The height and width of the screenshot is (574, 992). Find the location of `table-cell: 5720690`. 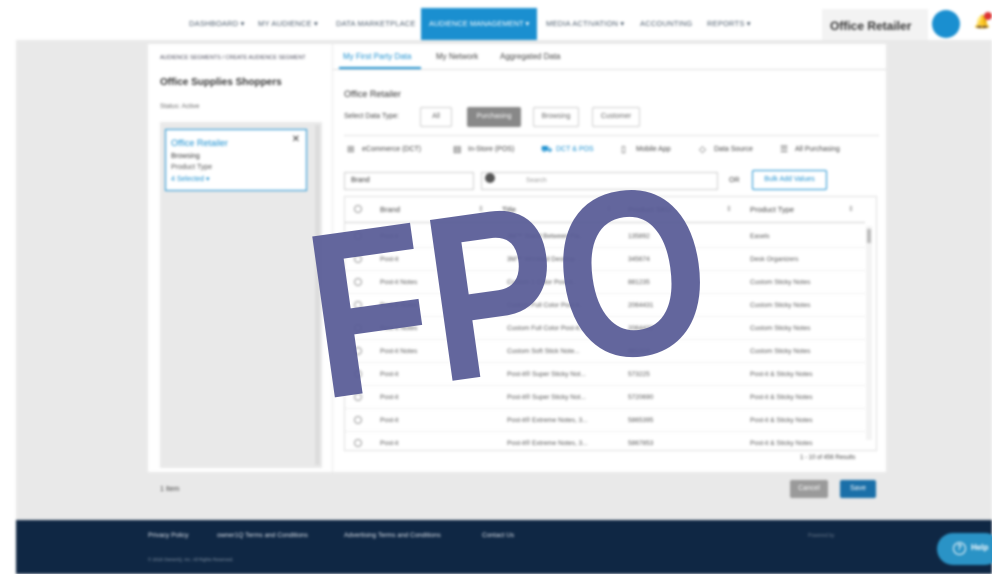

table-cell: 5720690 is located at coordinates (641, 397).